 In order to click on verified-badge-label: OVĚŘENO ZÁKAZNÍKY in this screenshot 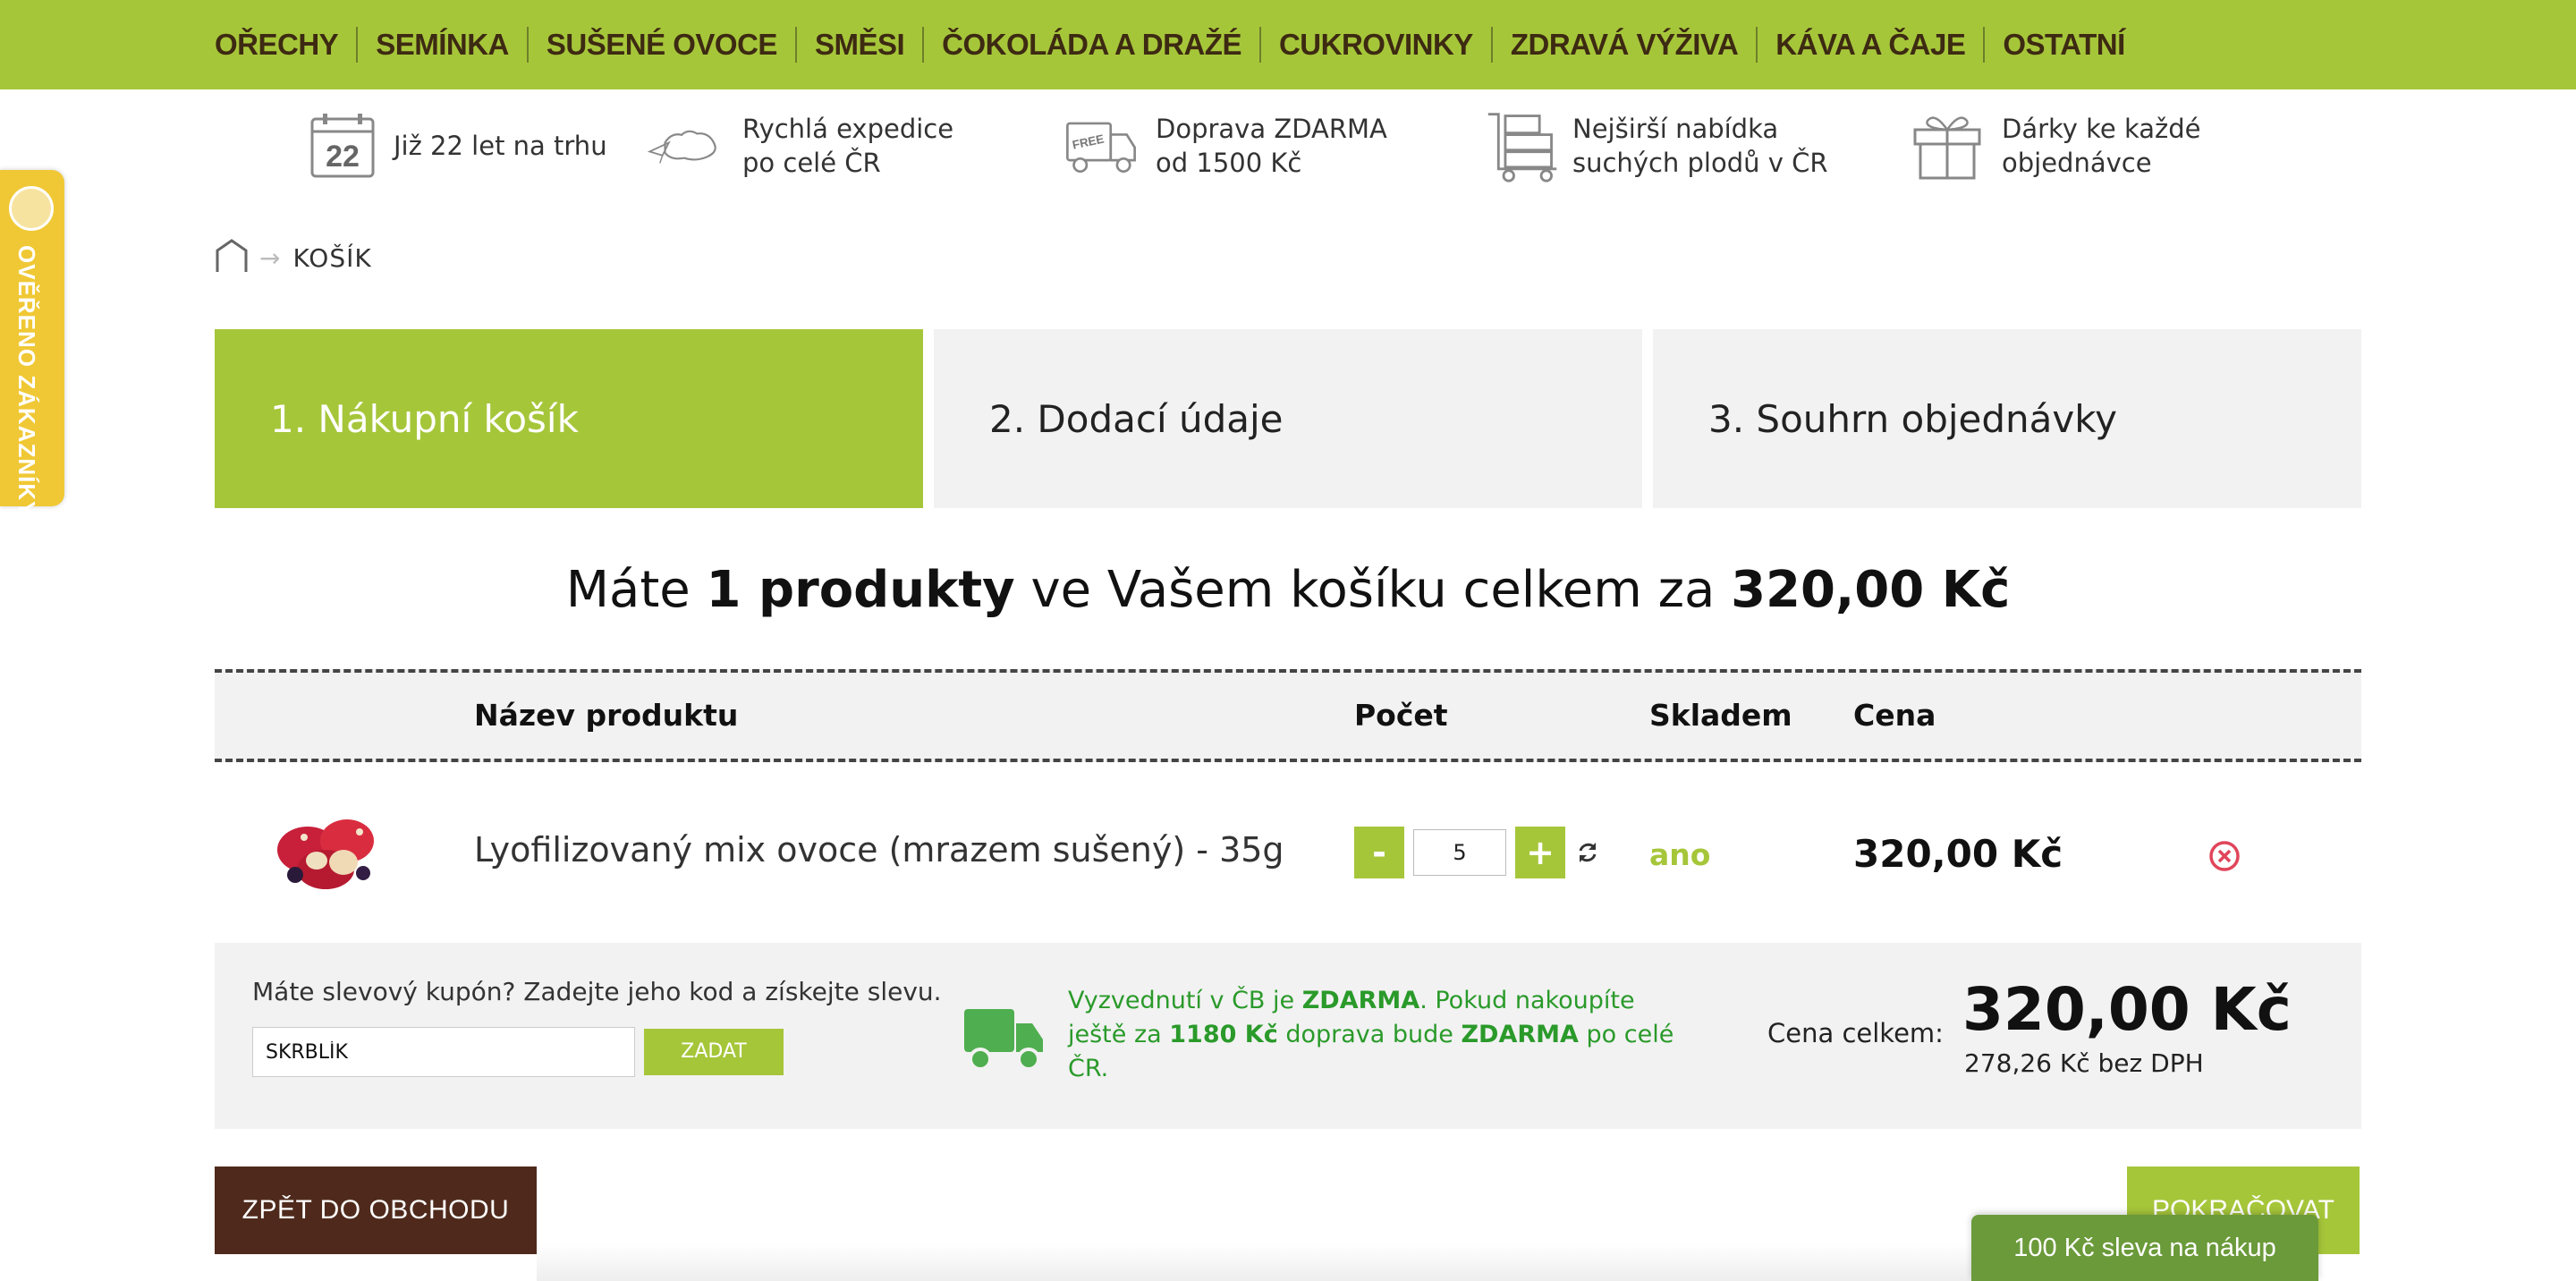, I will do `click(26, 381)`.